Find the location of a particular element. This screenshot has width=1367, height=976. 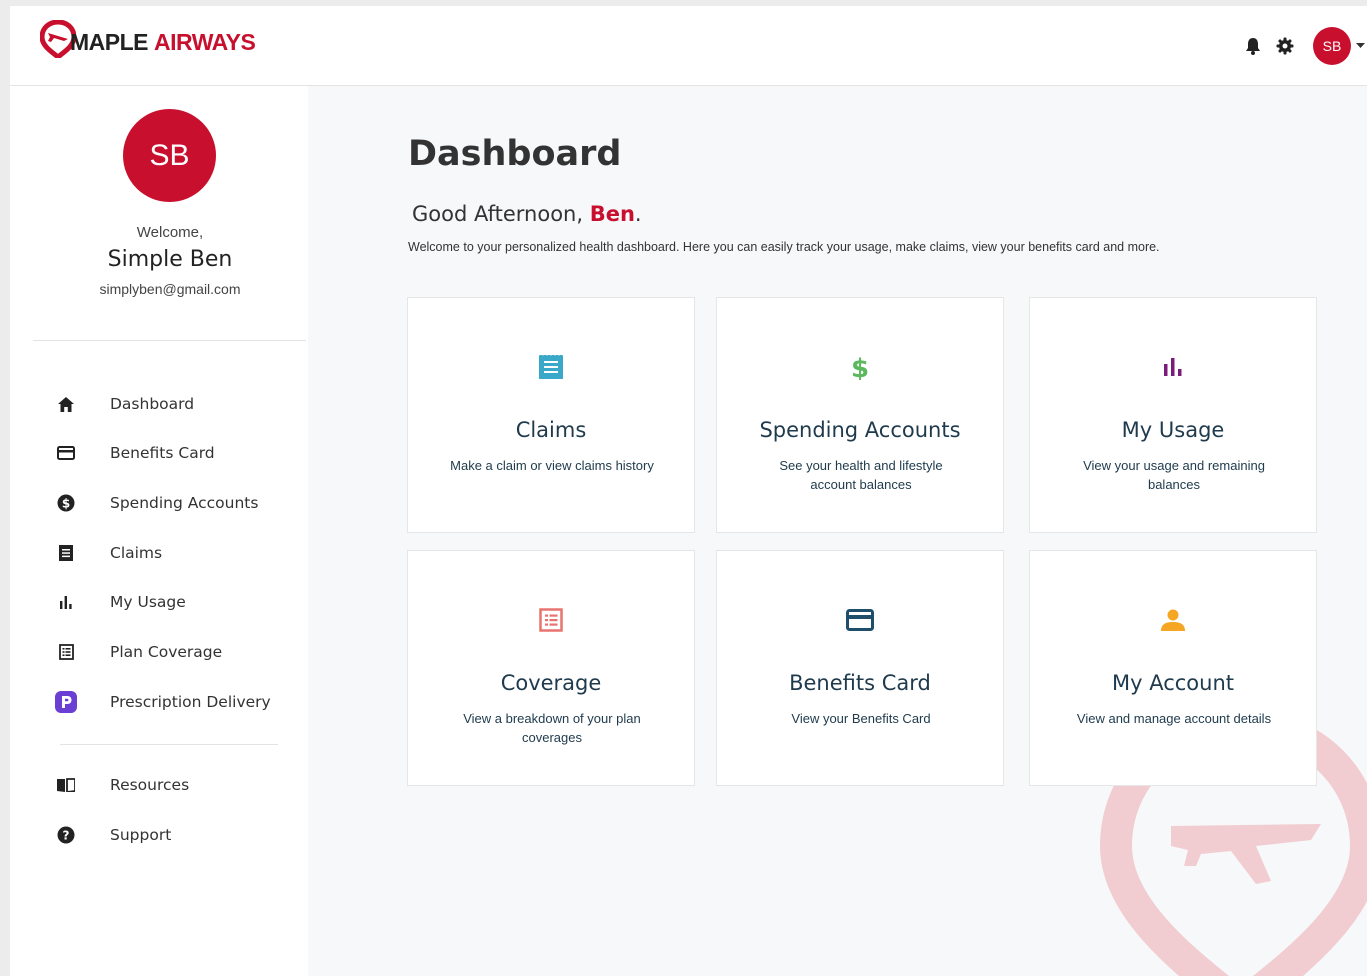

bell-icon is located at coordinates (1253, 46).